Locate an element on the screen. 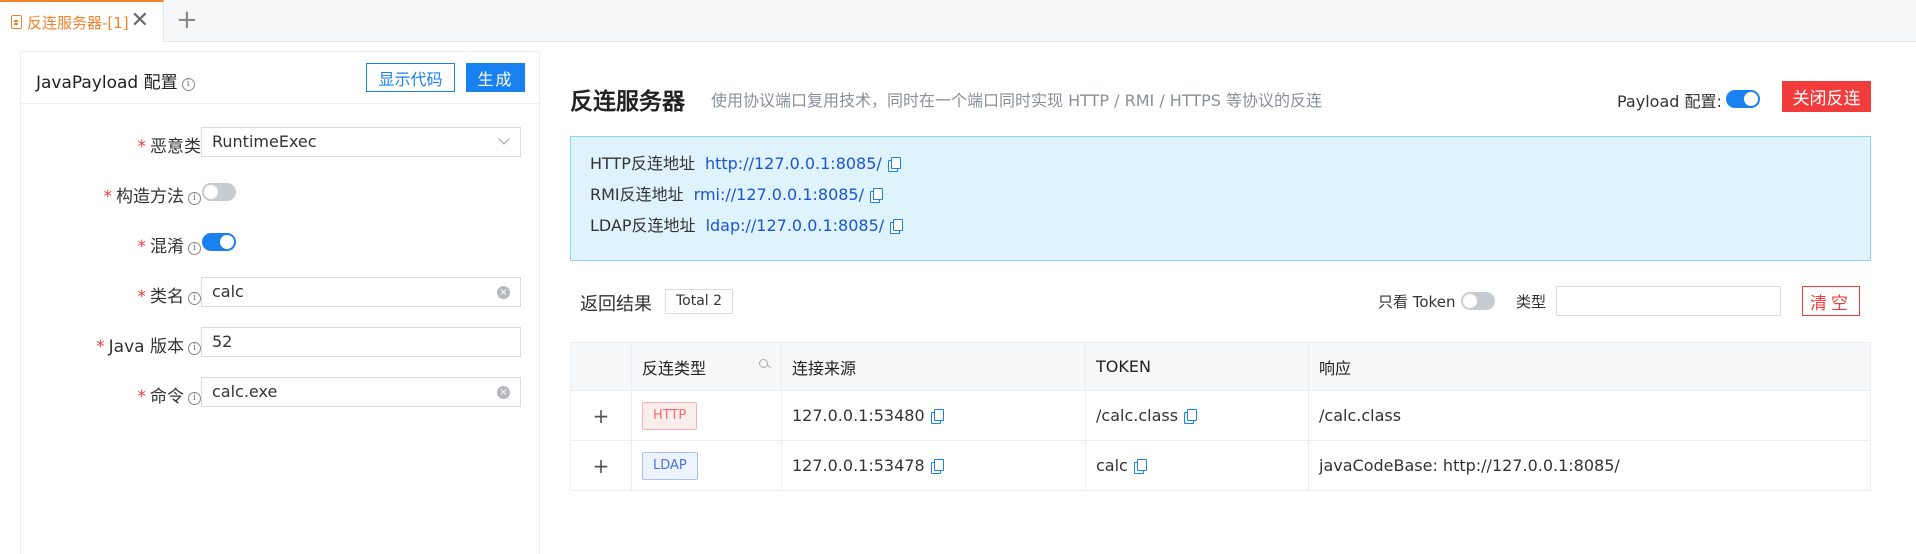 Image resolution: width=1916 pixels, height=554 pixels. source-cell: 127.0.0.1:53480 is located at coordinates (933, 415).